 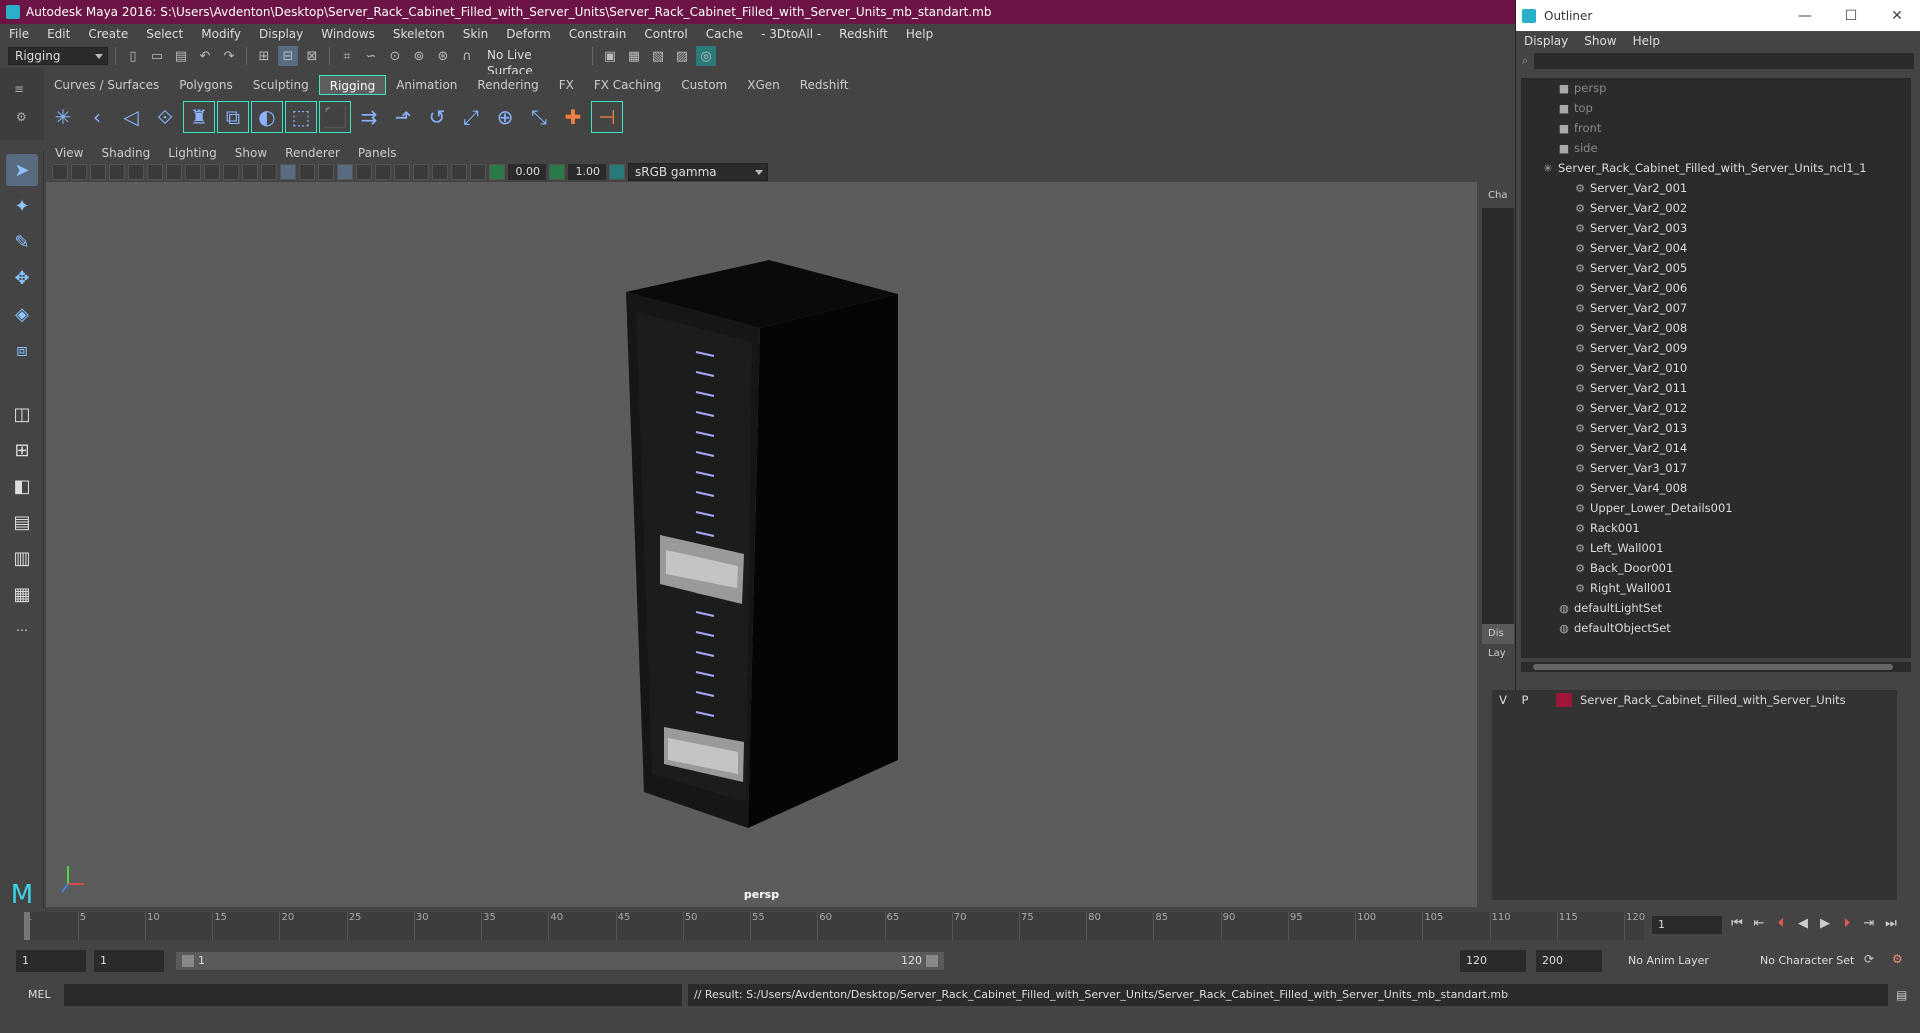 What do you see at coordinates (824, 85) in the screenshot?
I see `shelf-tab-10: Redshift` at bounding box center [824, 85].